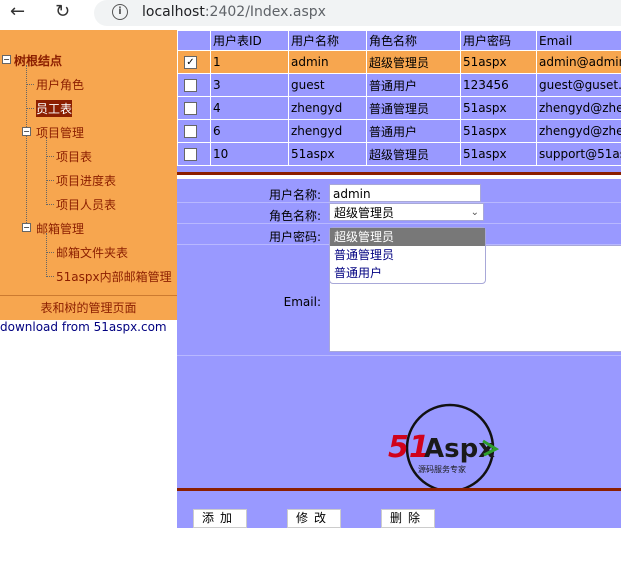 The image size is (621, 572). What do you see at coordinates (459, 449) in the screenshot?
I see `logo-aspx: Aspx` at bounding box center [459, 449].